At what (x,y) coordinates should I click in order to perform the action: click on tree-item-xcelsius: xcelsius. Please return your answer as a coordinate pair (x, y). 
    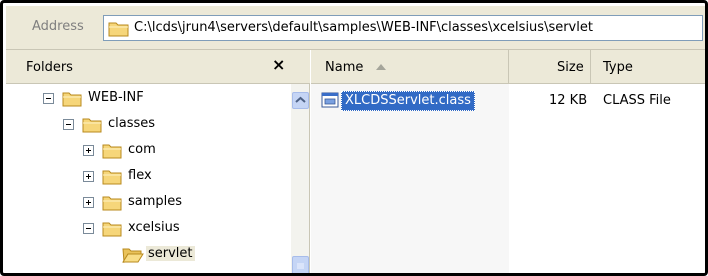
    Looking at the image, I should click on (146, 229).